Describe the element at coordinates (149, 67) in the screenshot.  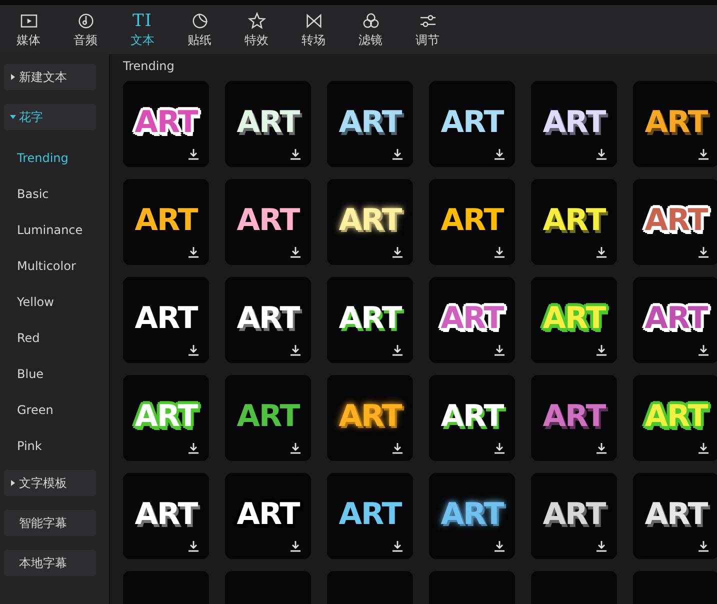
I see `section-heading: Trending` at that location.